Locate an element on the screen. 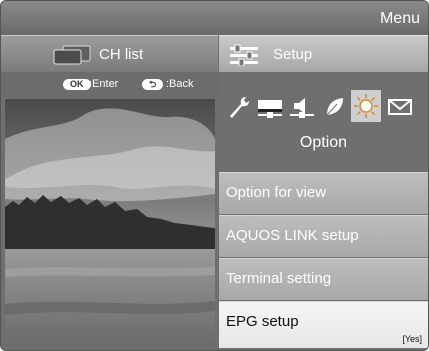 This screenshot has width=429, height=351. menu-header: Menu is located at coordinates (214, 18).